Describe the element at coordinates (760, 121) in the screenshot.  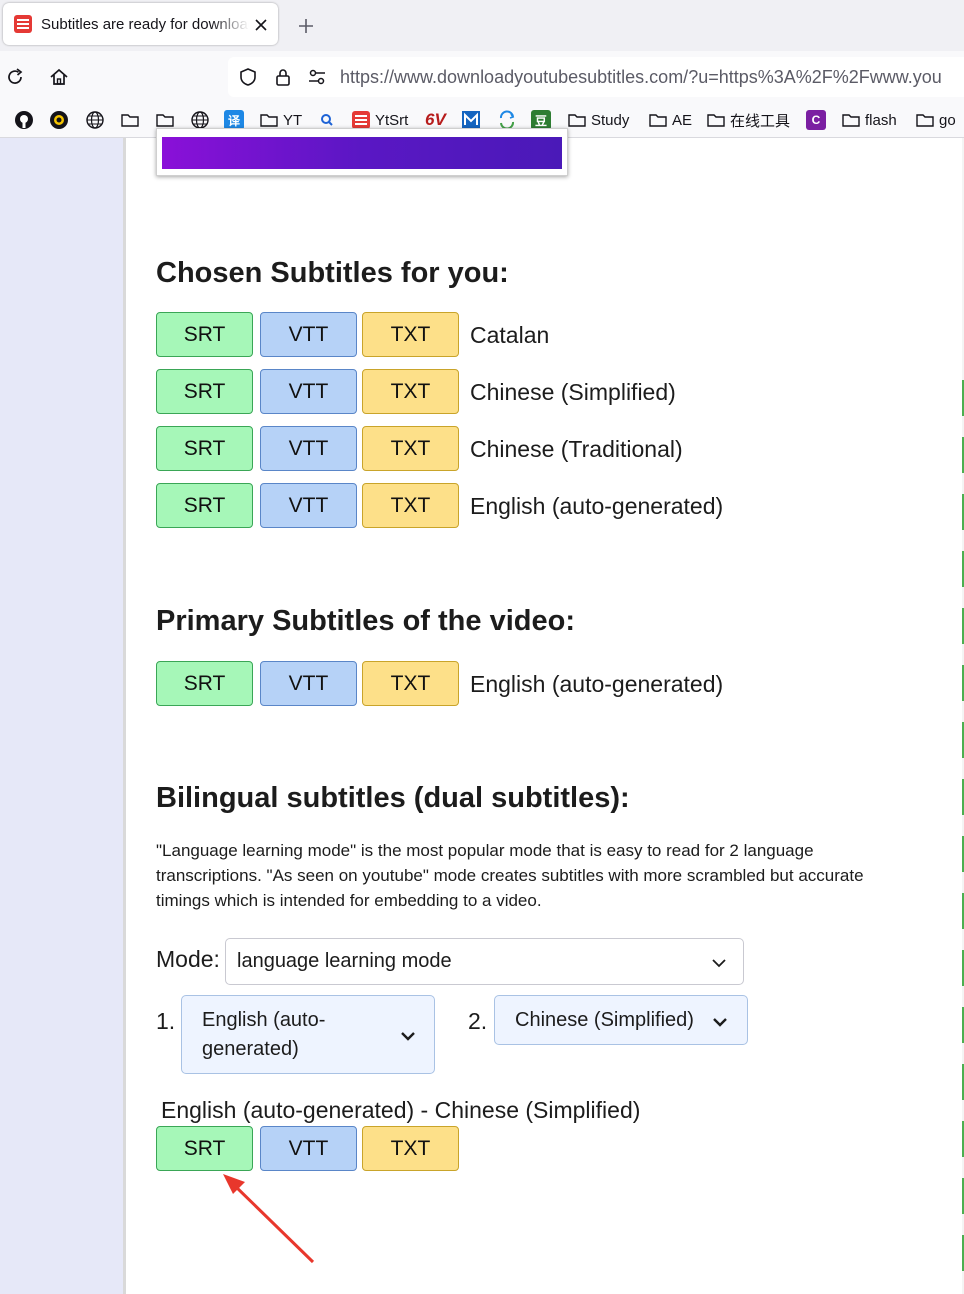
I see `bookmark-label-tools: 在线工具` at that location.